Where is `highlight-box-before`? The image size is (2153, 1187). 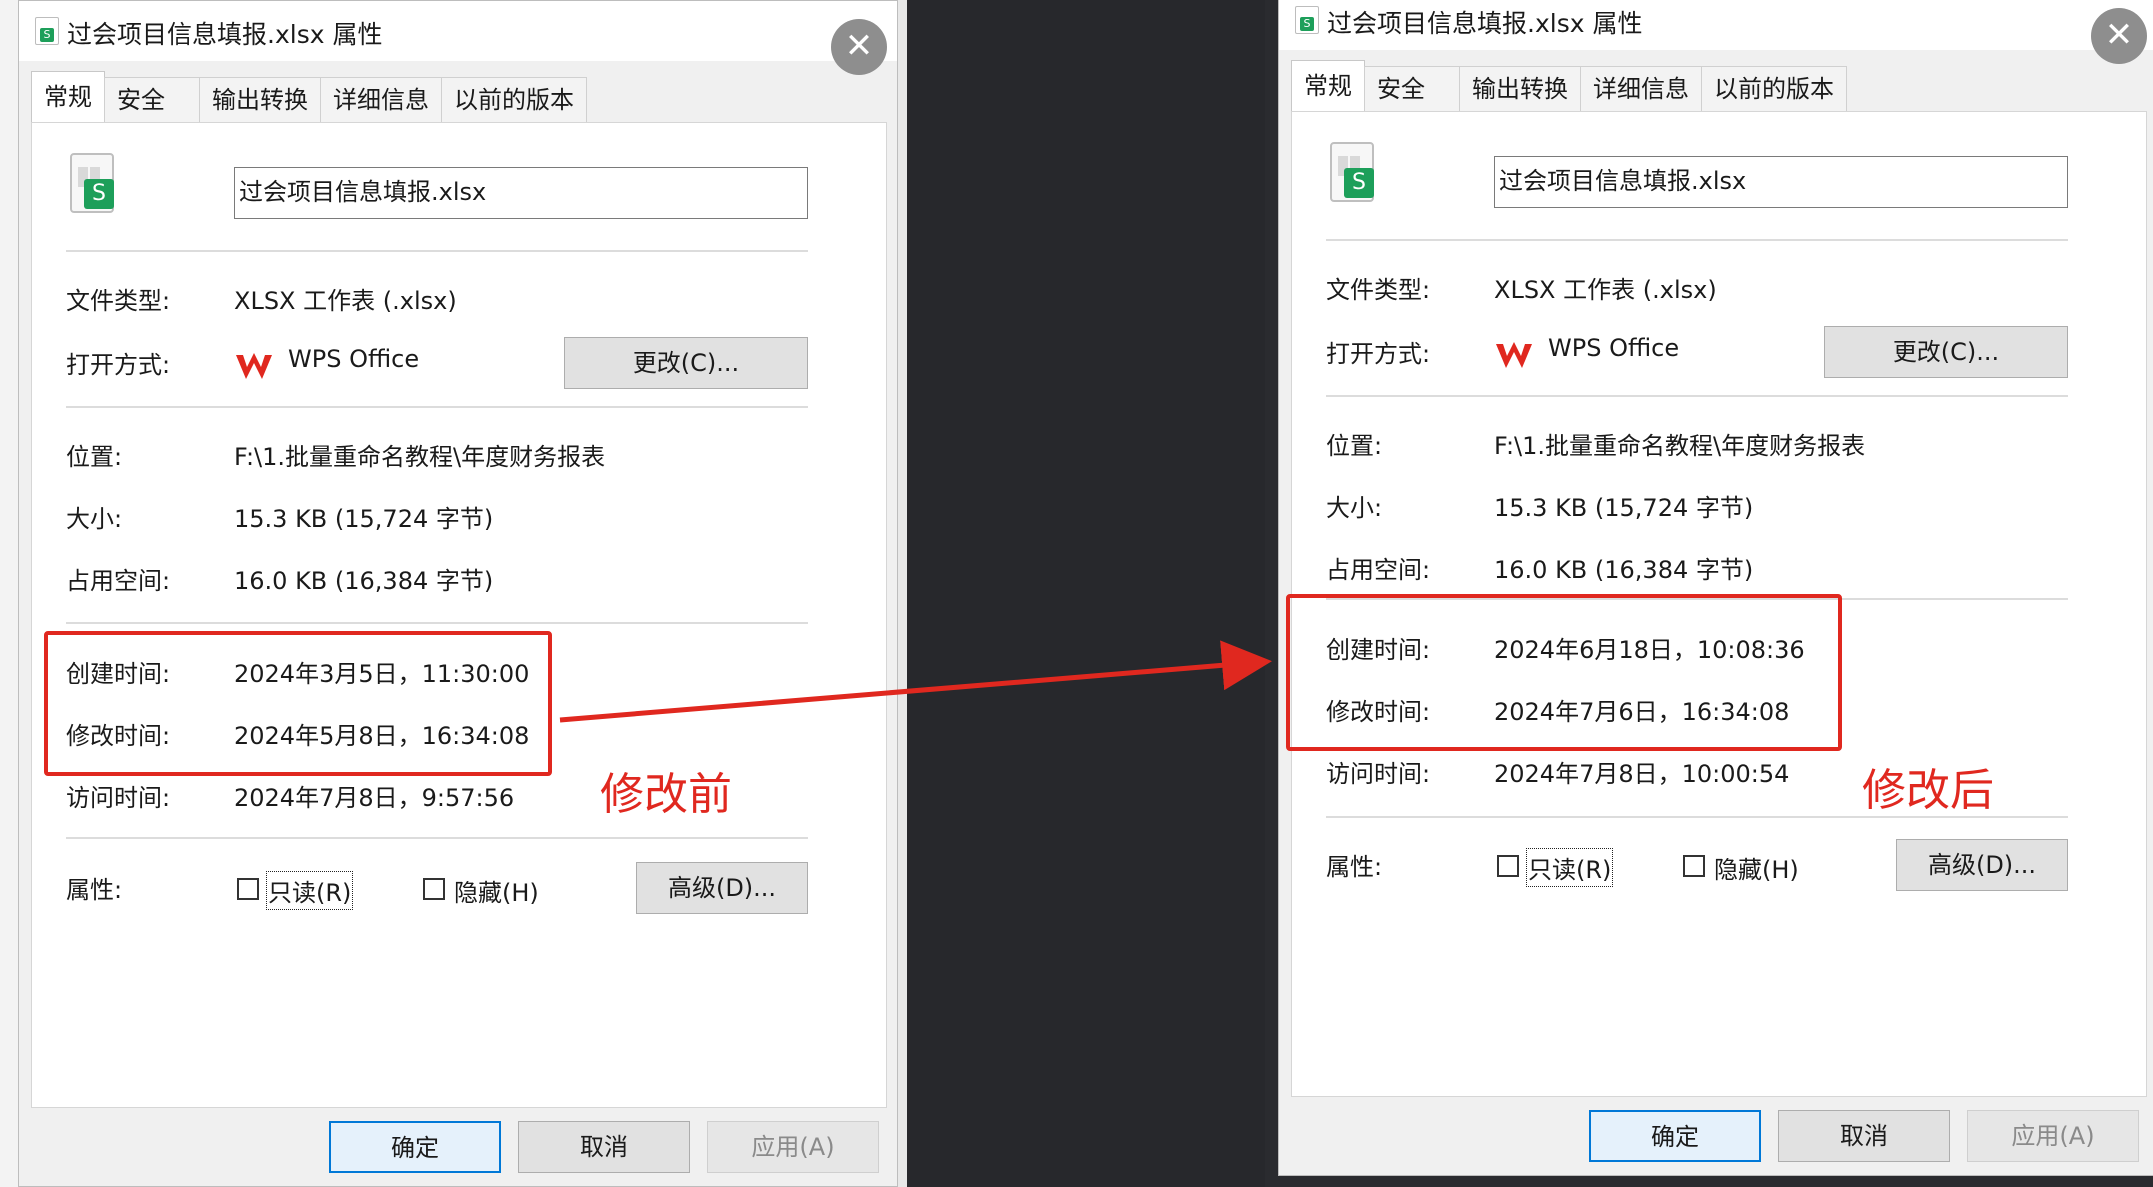
highlight-box-before is located at coordinates (298, 703).